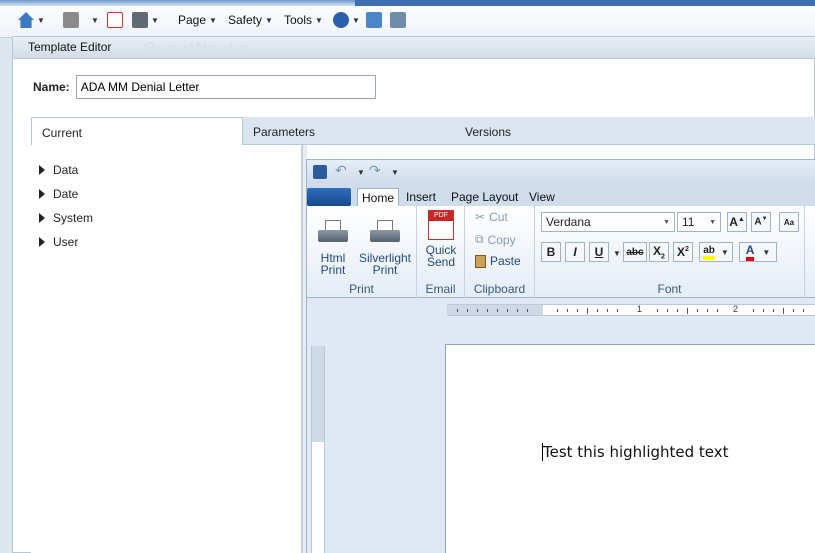 This screenshot has width=815, height=553. Describe the element at coordinates (635, 252) in the screenshot. I see `strikethrough-button: abc` at that location.